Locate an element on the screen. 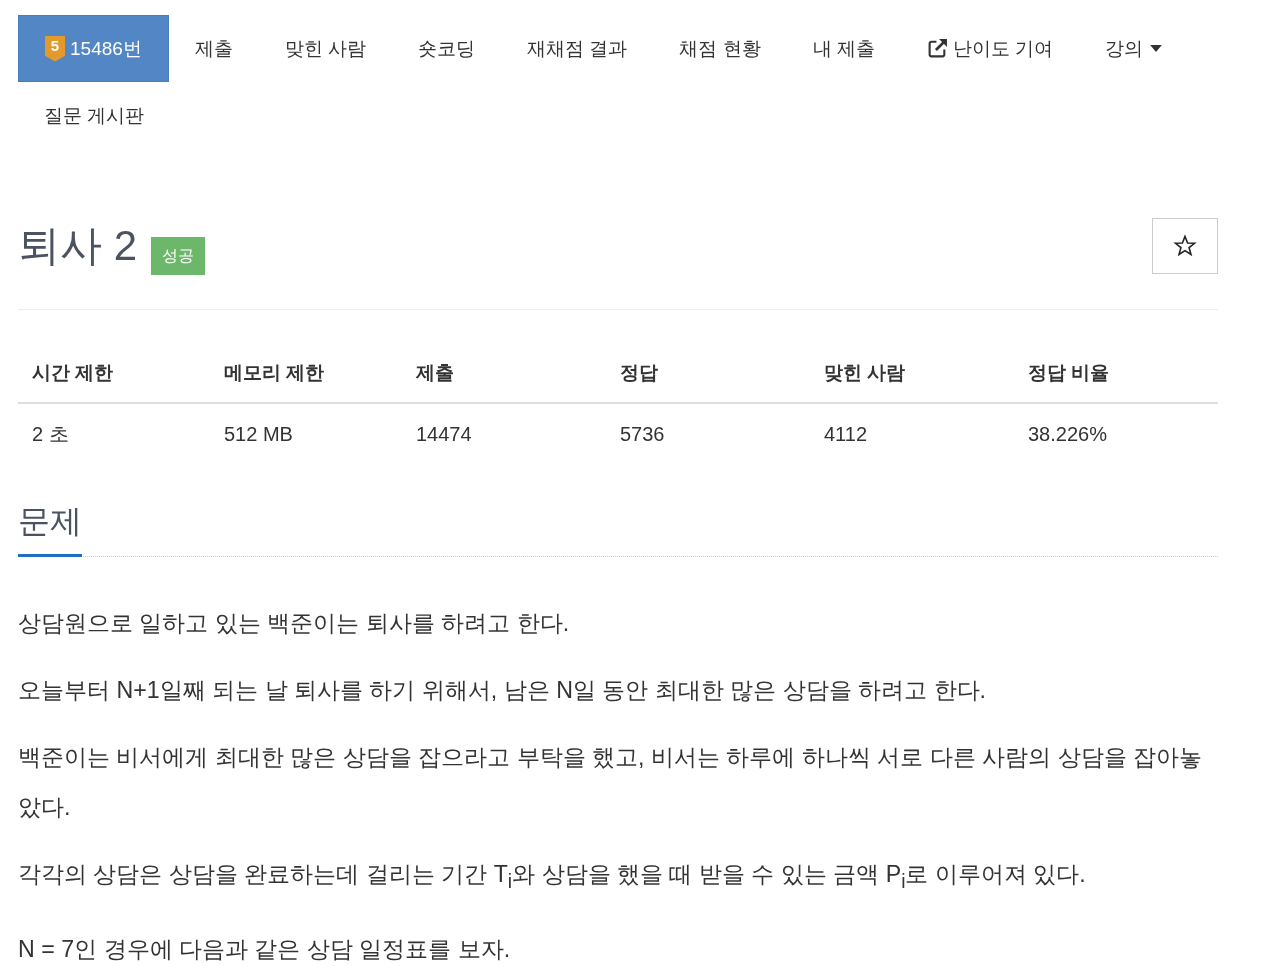 Image resolution: width=1280 pixels, height=966 pixels. column-header: 메모리 제한 is located at coordinates (306, 373).